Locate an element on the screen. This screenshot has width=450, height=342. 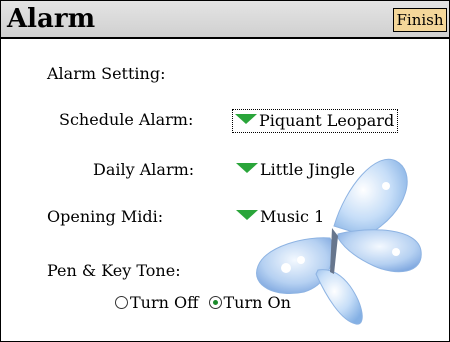
title-bar: Alarm Finish is located at coordinates (225, 20).